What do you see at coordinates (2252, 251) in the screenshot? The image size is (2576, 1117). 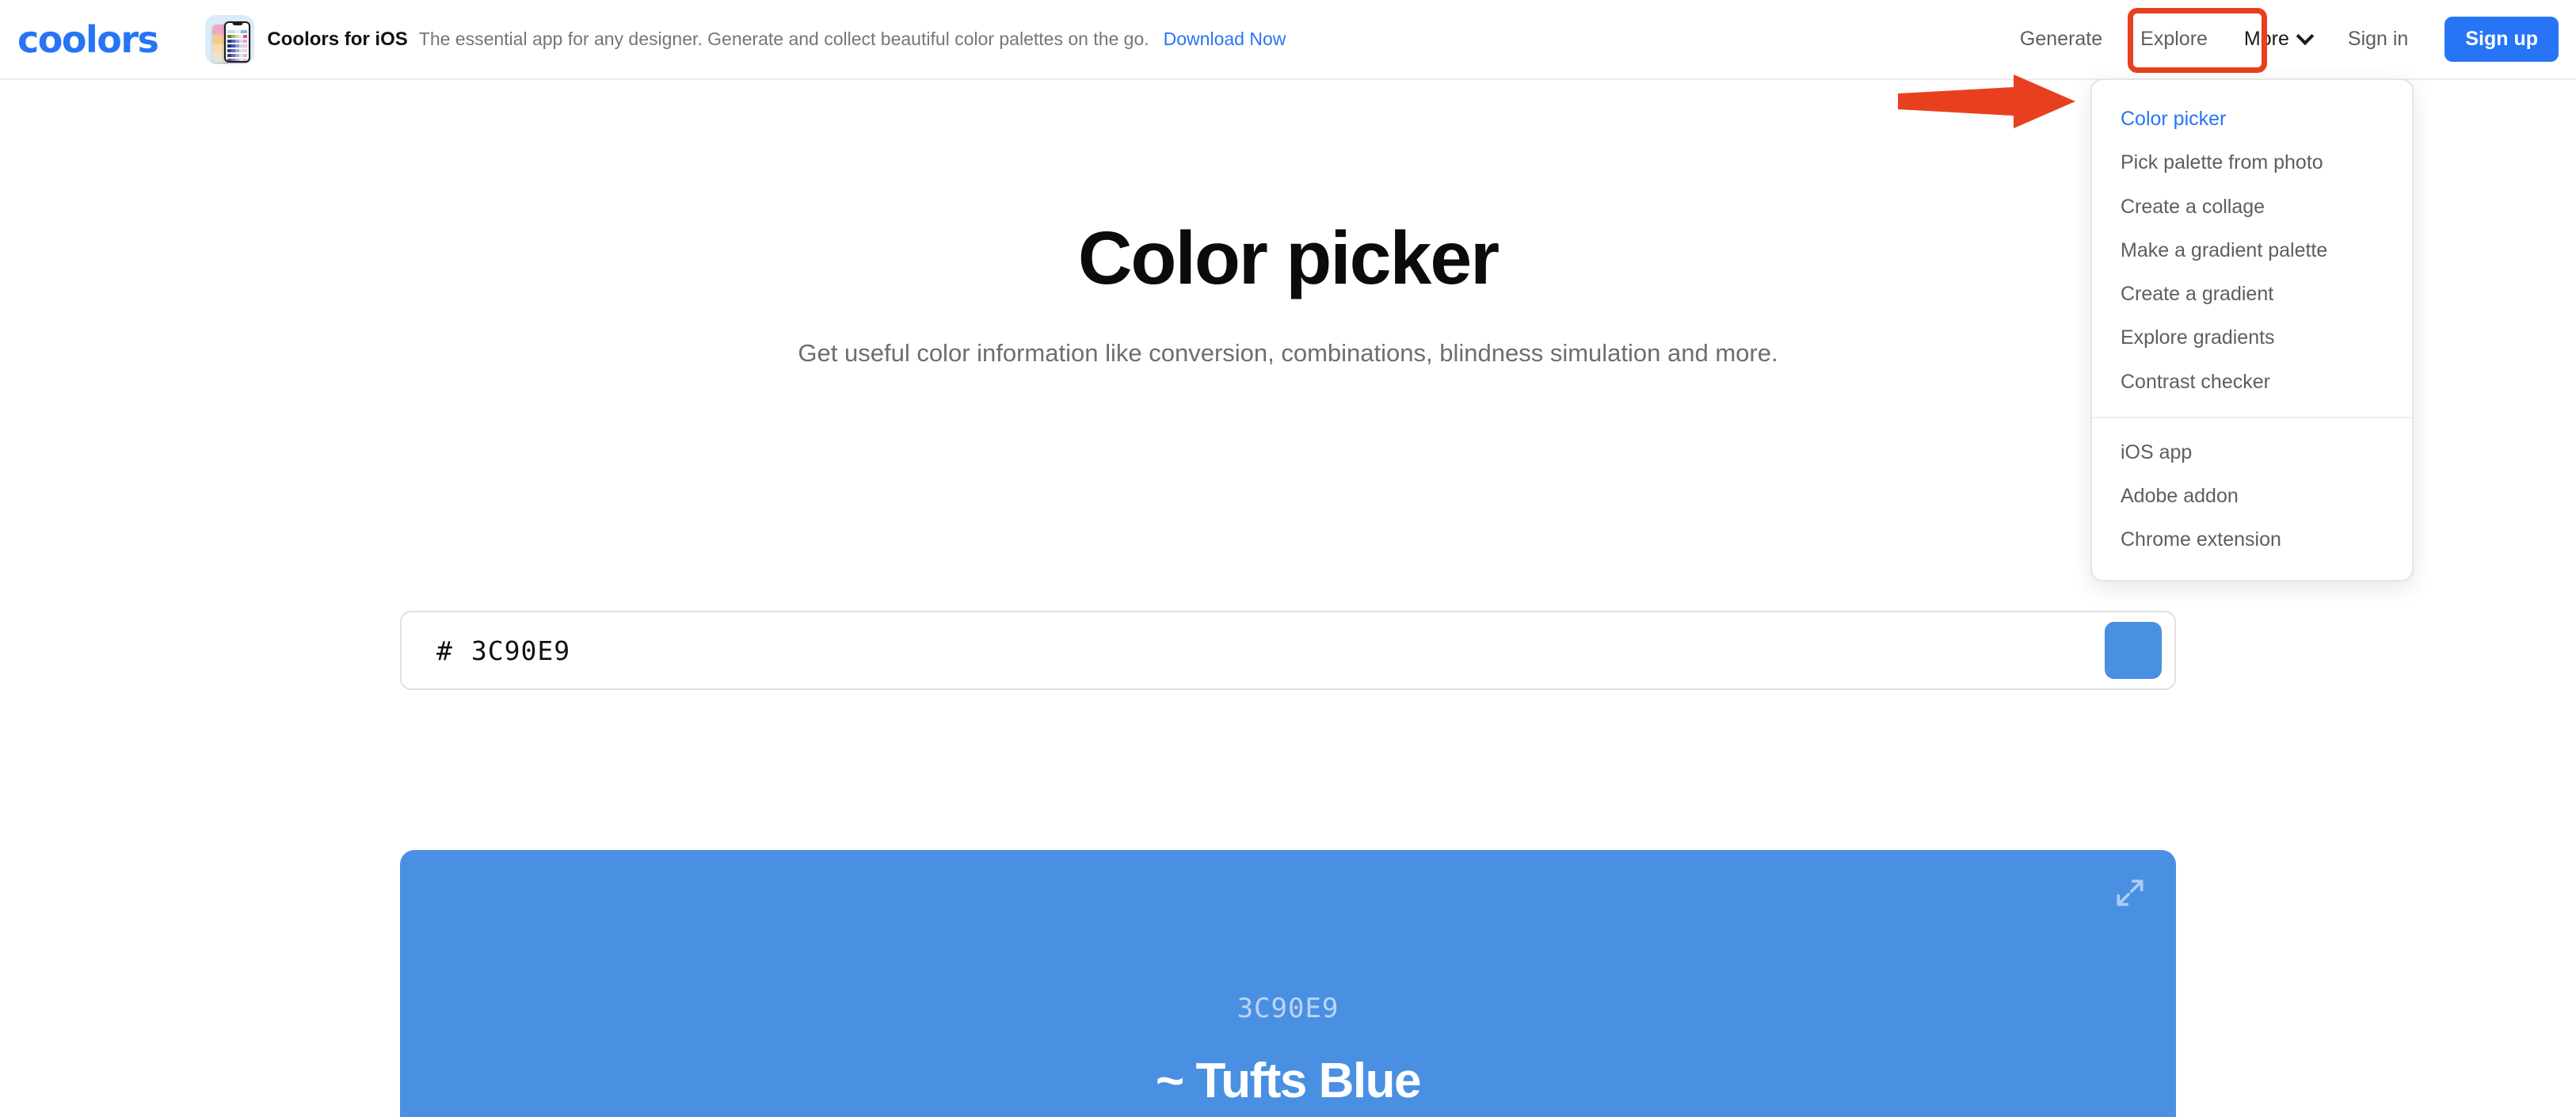 I see `dropdown-item-make-a-gradient-palette: Make a gradient palette` at bounding box center [2252, 251].